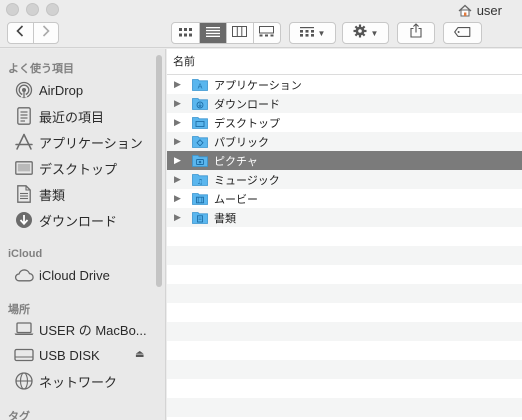 This screenshot has width=522, height=420. I want to click on title-bar: user, so click(261, 10).